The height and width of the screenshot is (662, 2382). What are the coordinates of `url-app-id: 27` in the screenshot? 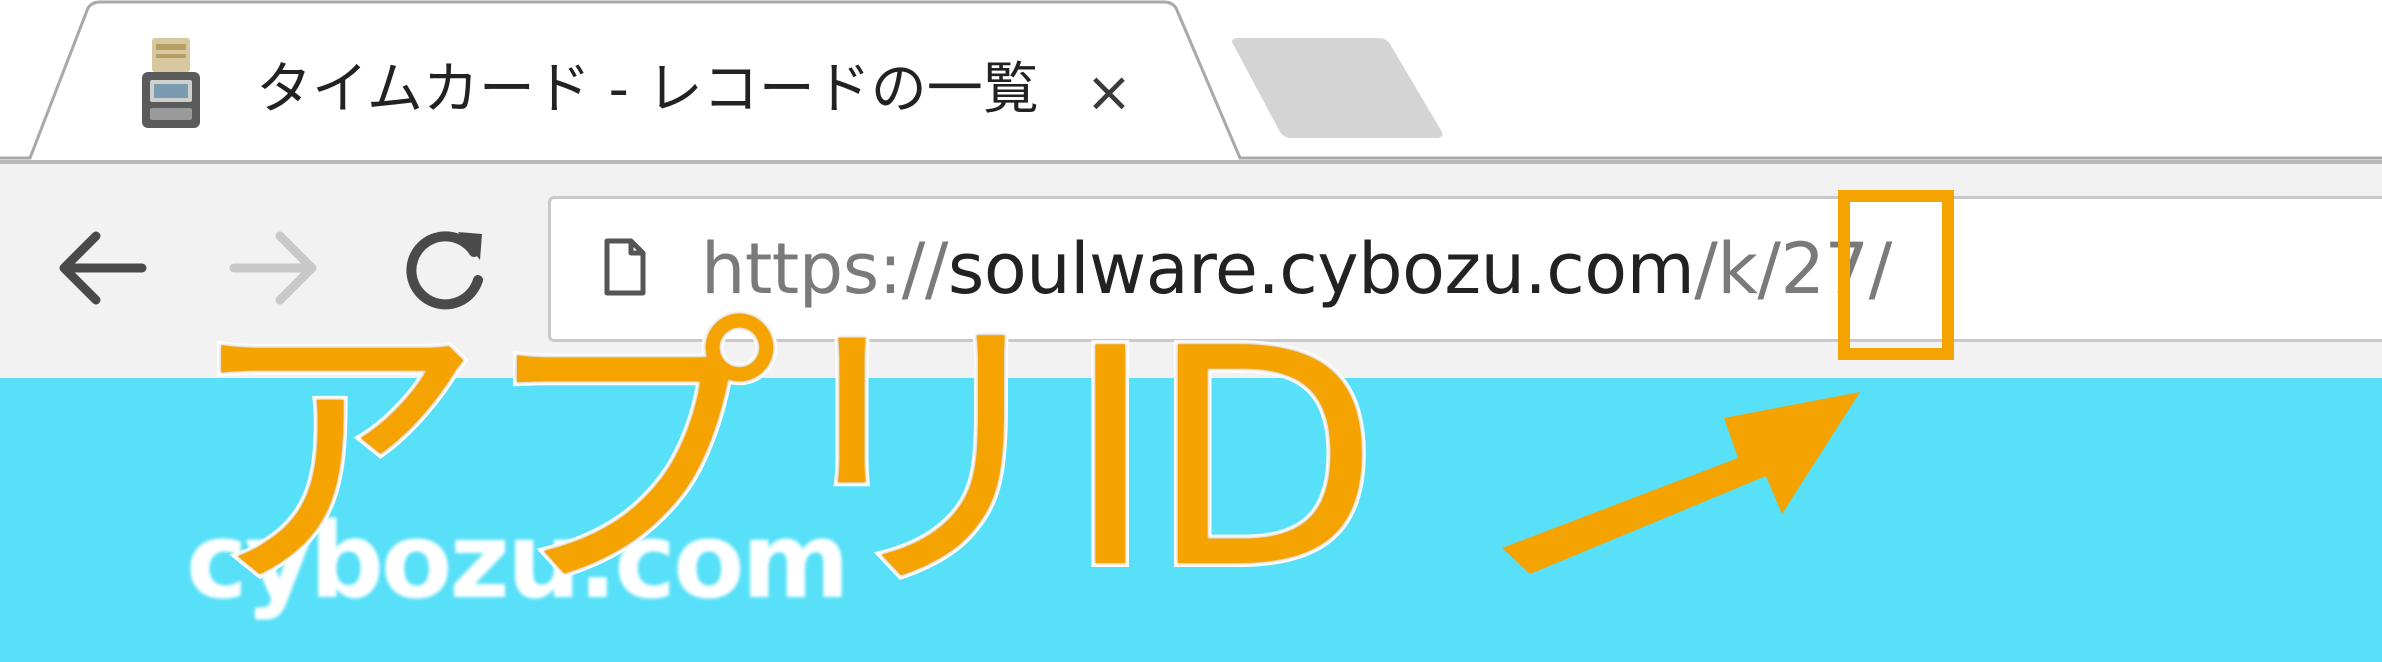 It's located at (1825, 269).